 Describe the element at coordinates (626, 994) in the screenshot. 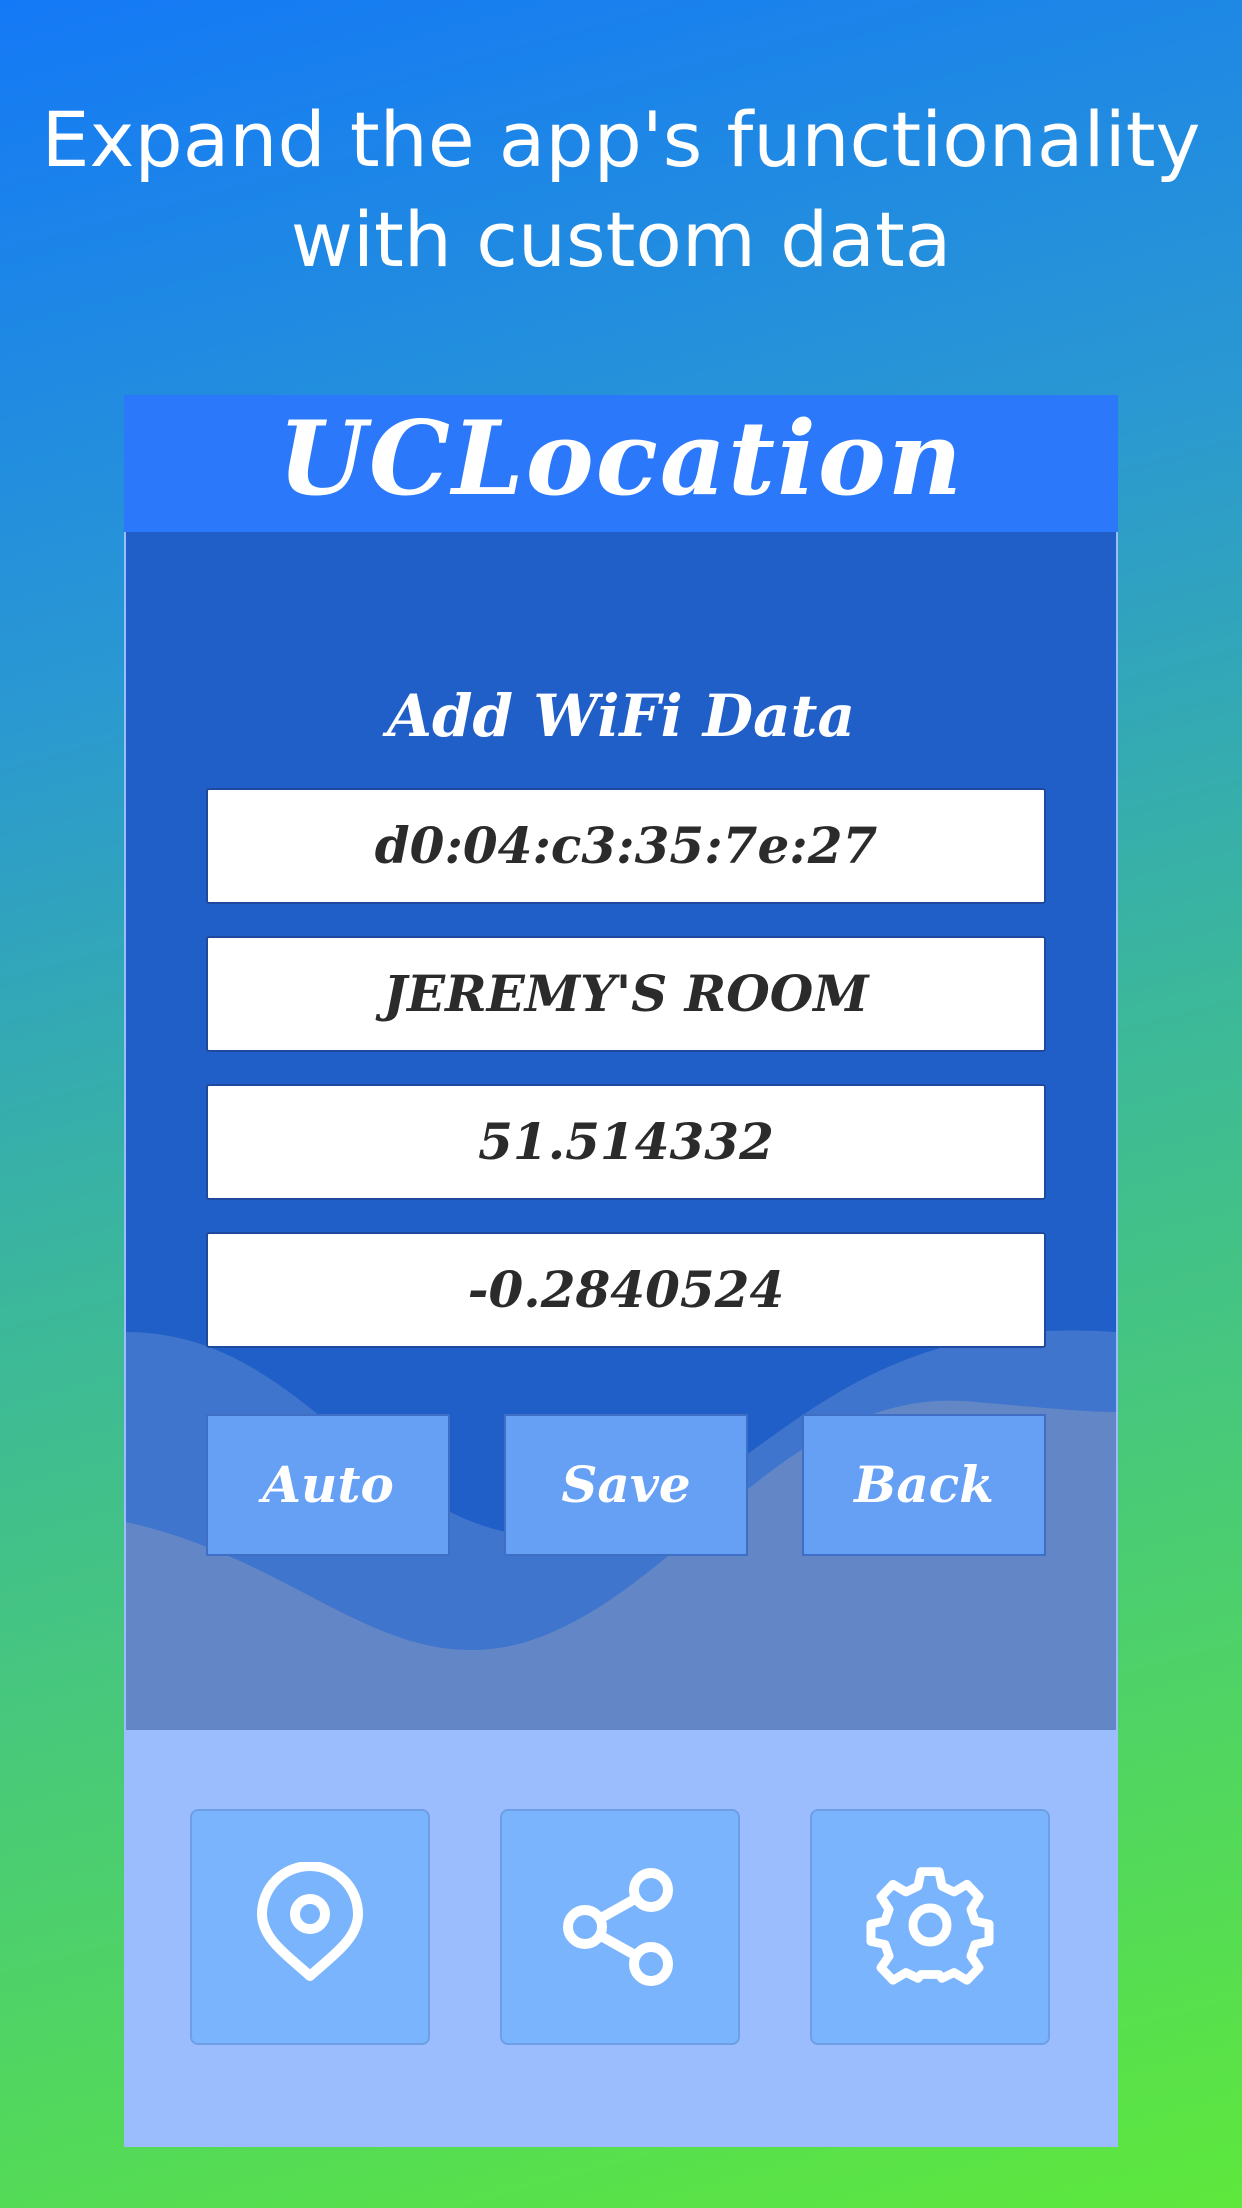

I see `location-name-field: JEREMY'S ROOM` at that location.